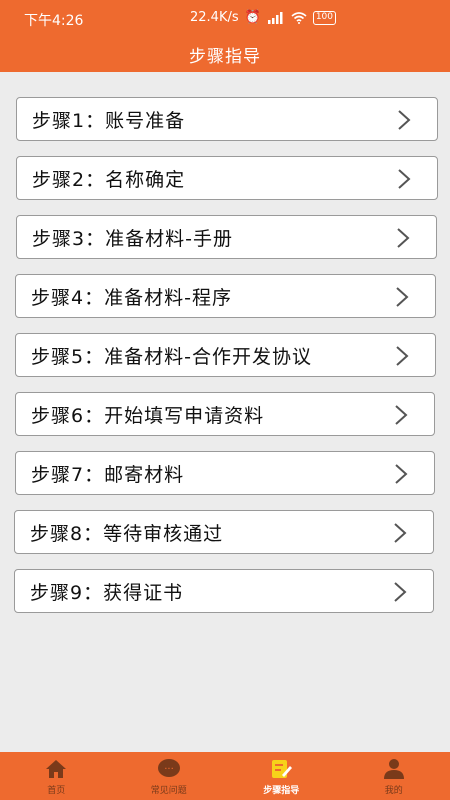  I want to click on status-time: 下午4:26, so click(54, 21).